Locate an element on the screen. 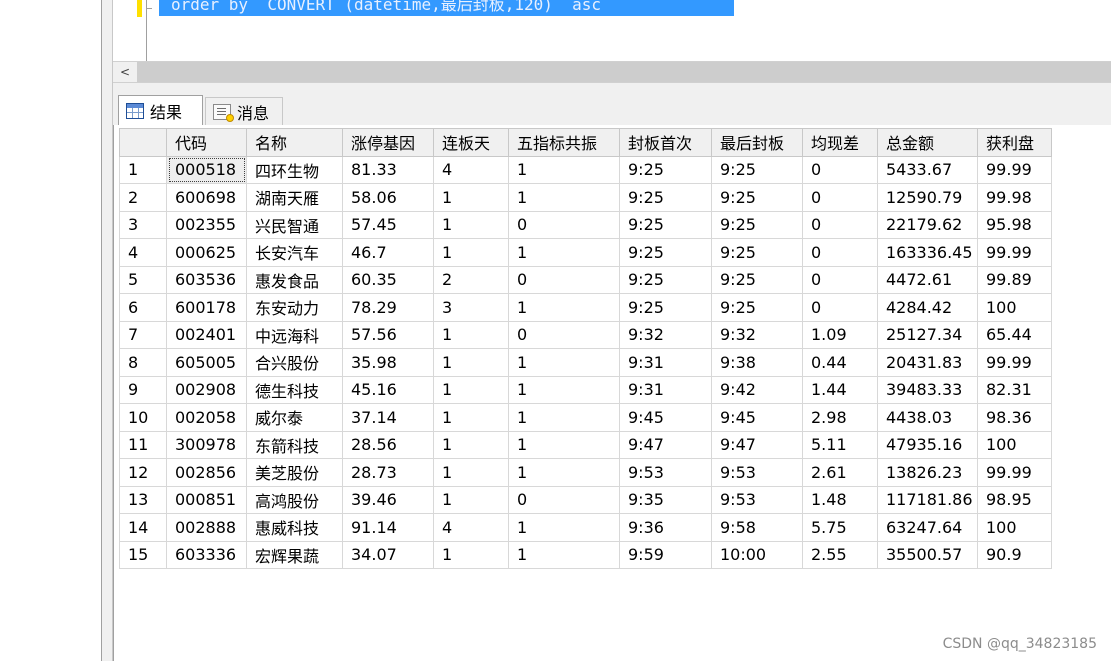  column-header: 均现差 is located at coordinates (840, 142).